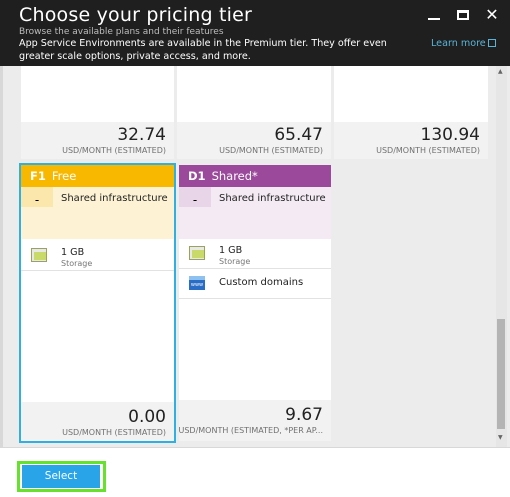 Image resolution: width=510 pixels, height=497 pixels. Describe the element at coordinates (501, 256) in the screenshot. I see `vertical-scrollbar: ▲ ▼` at that location.